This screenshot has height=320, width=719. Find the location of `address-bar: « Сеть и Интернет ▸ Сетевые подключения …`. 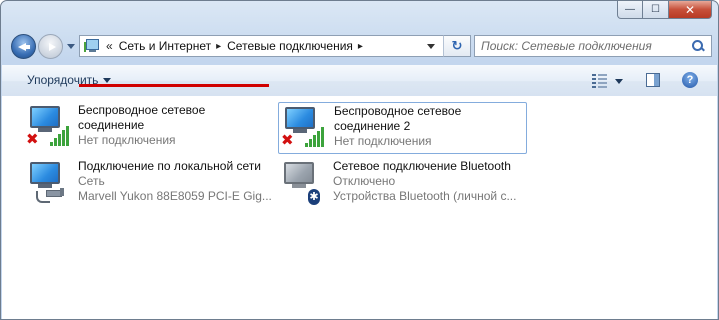

address-bar: « Сеть и Интернет ▸ Сетевые подключения … is located at coordinates (274, 46).